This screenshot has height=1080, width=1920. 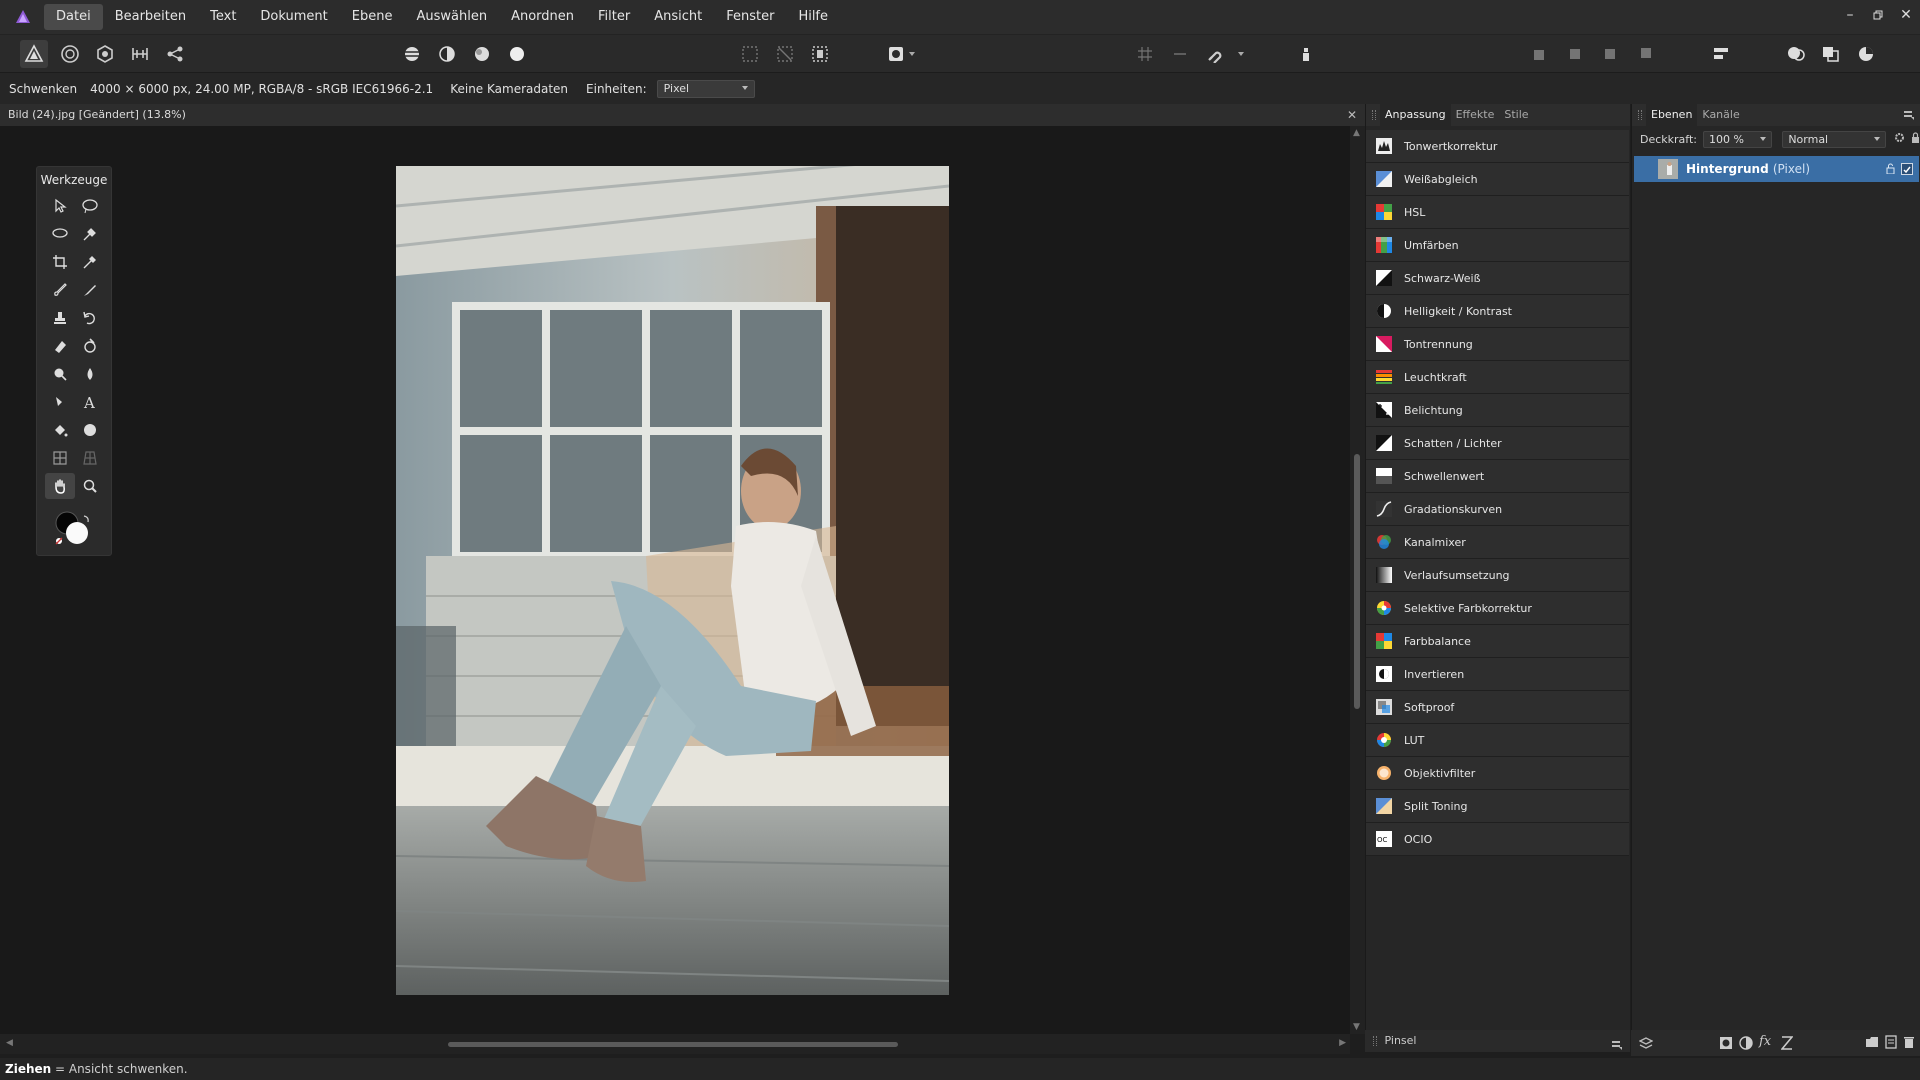 What do you see at coordinates (1475, 115) in the screenshot?
I see `tab-effekte: Effekte` at bounding box center [1475, 115].